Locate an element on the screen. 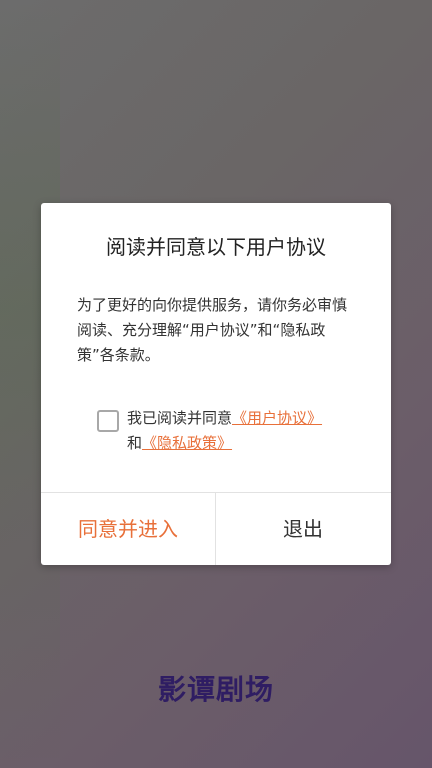  agree-and-enter-button: 同意并进入 is located at coordinates (128, 529).